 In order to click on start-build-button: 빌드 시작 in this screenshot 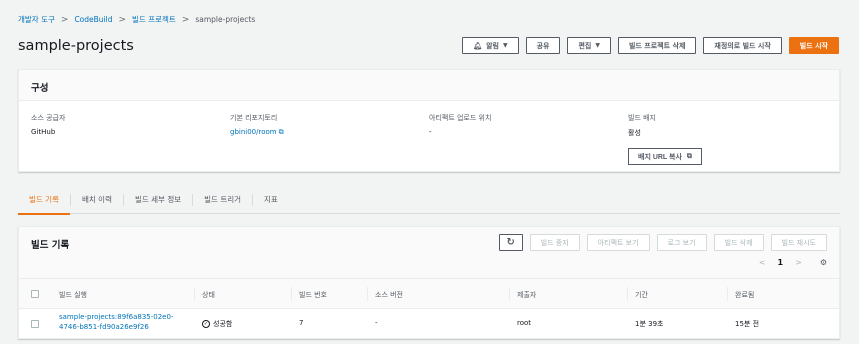, I will do `click(813, 45)`.